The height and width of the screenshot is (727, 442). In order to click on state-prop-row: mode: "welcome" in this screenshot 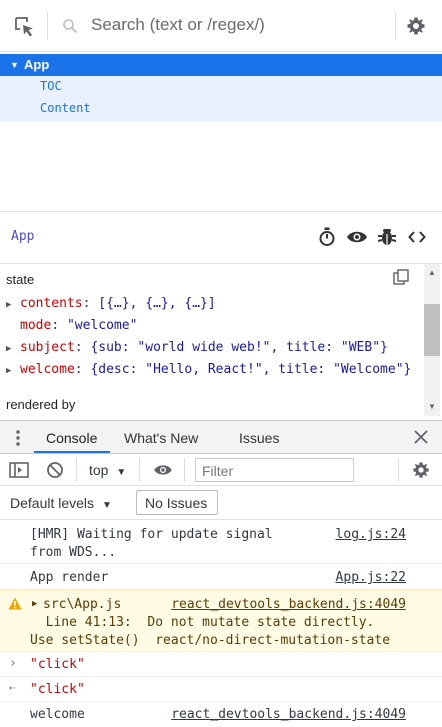, I will do `click(71, 325)`.